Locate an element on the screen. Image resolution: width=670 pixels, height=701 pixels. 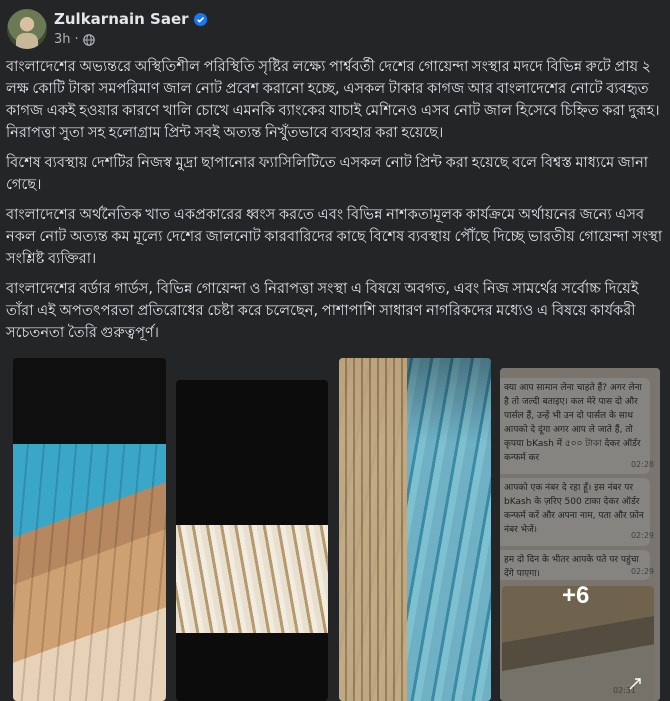
post-meta: 3h · is located at coordinates (74, 39).